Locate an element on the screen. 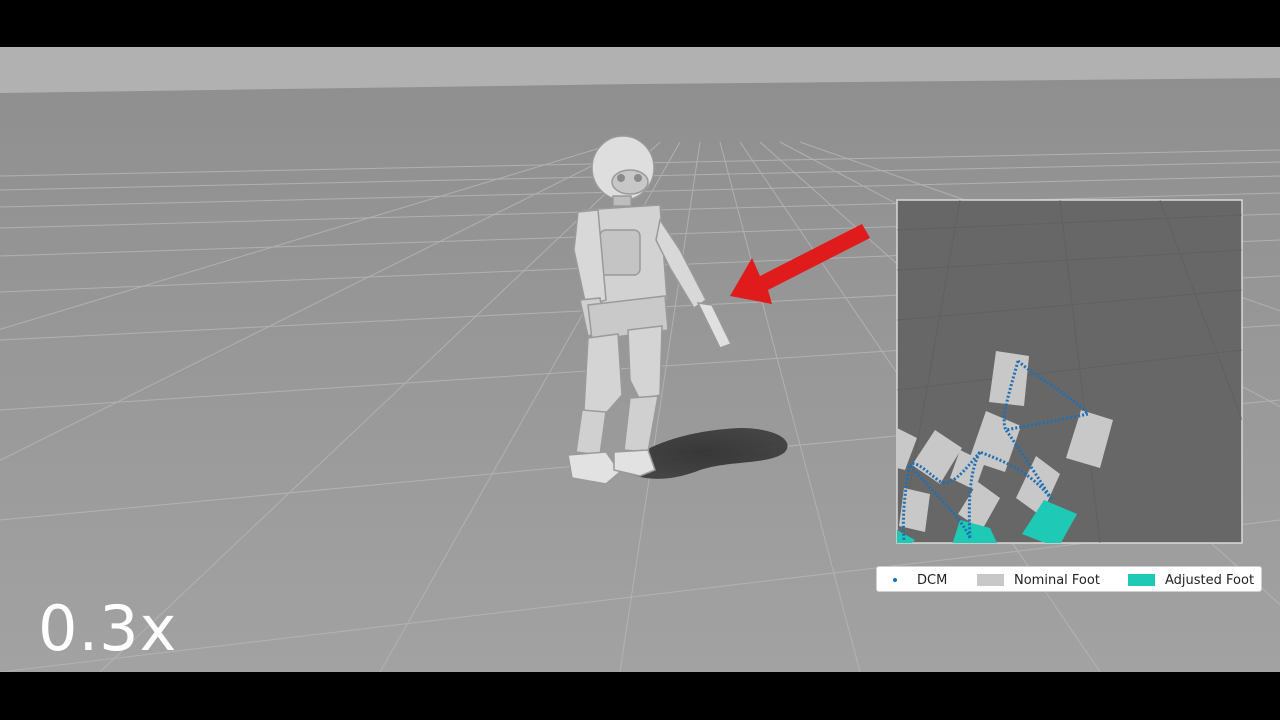 The width and height of the screenshot is (1280, 720). legend-item-nominal-foot: Nominal Foot is located at coordinates (1038, 580).